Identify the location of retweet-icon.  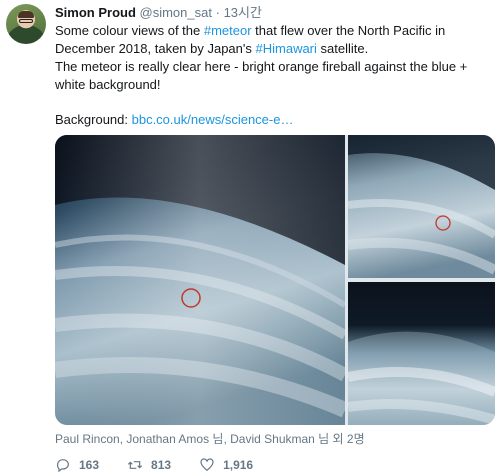
(135, 465).